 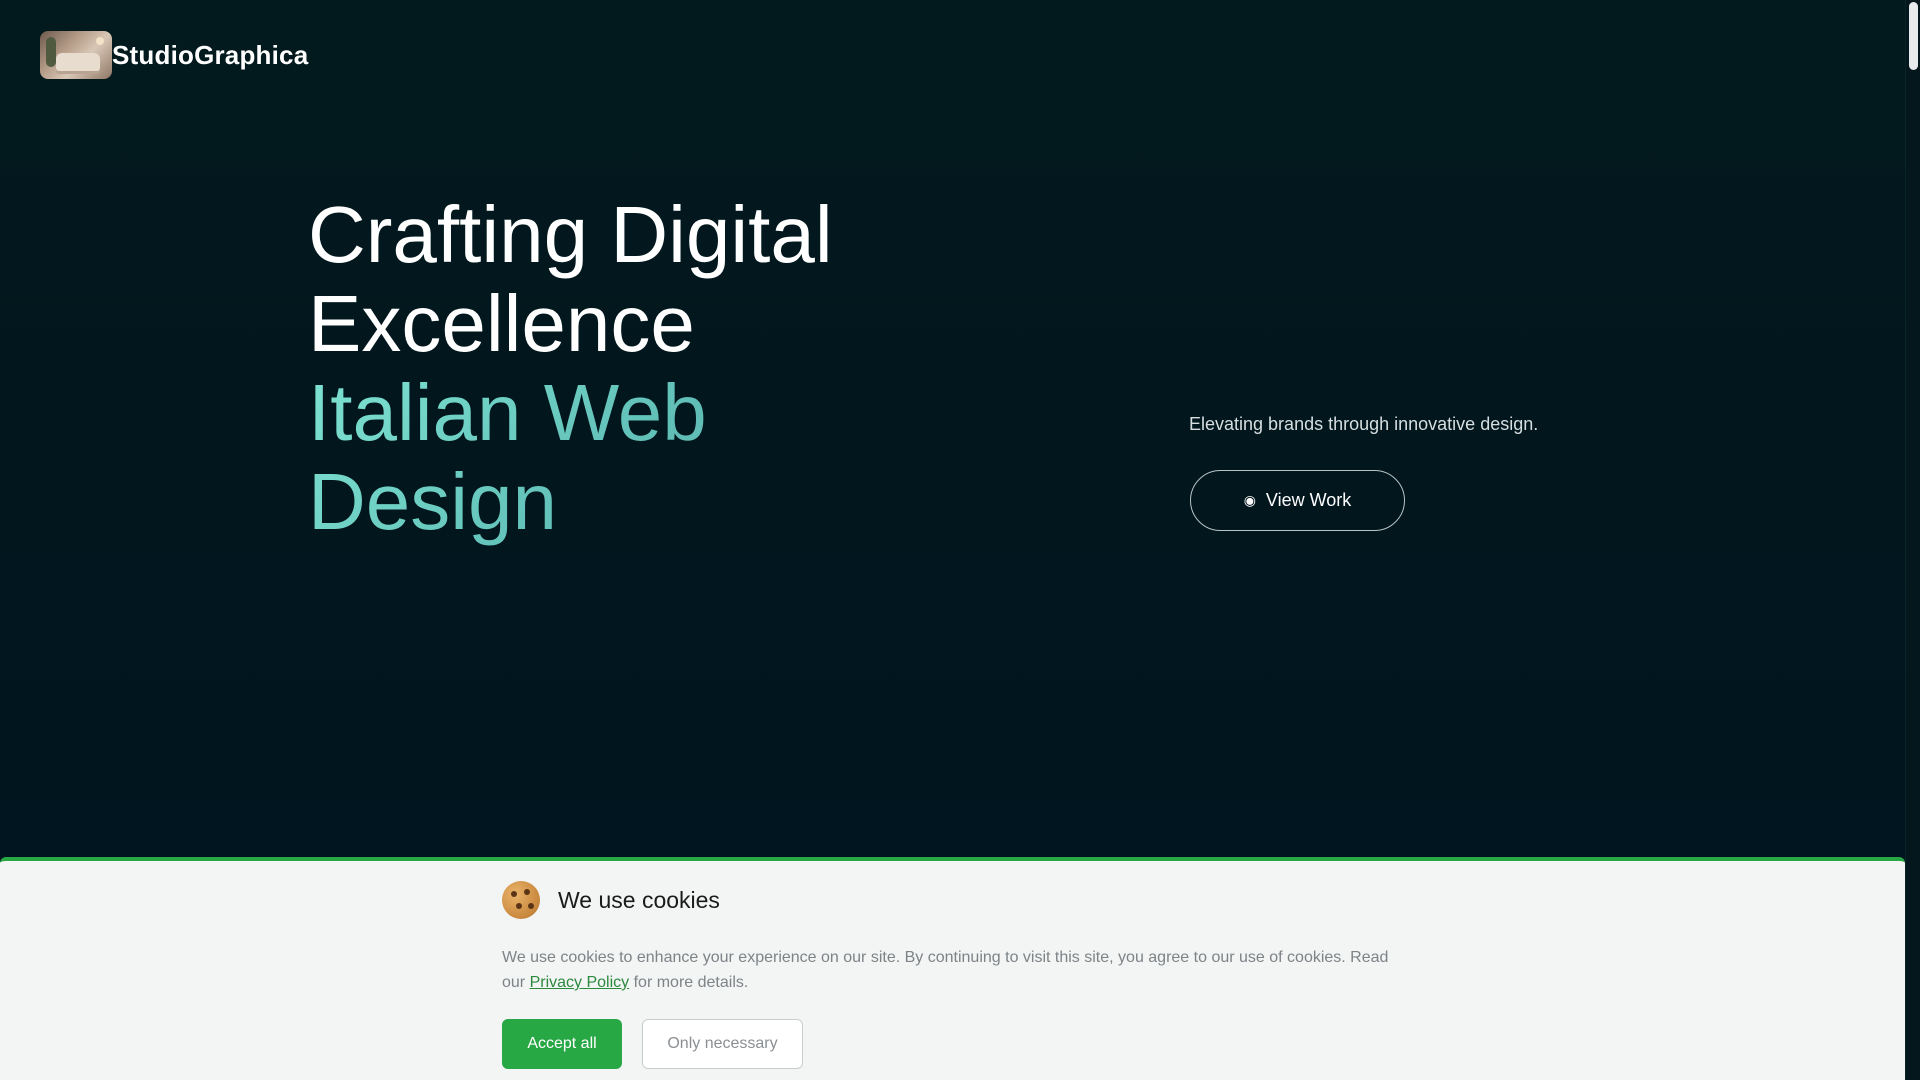 I want to click on logo-plant-shape, so click(x=51, y=52).